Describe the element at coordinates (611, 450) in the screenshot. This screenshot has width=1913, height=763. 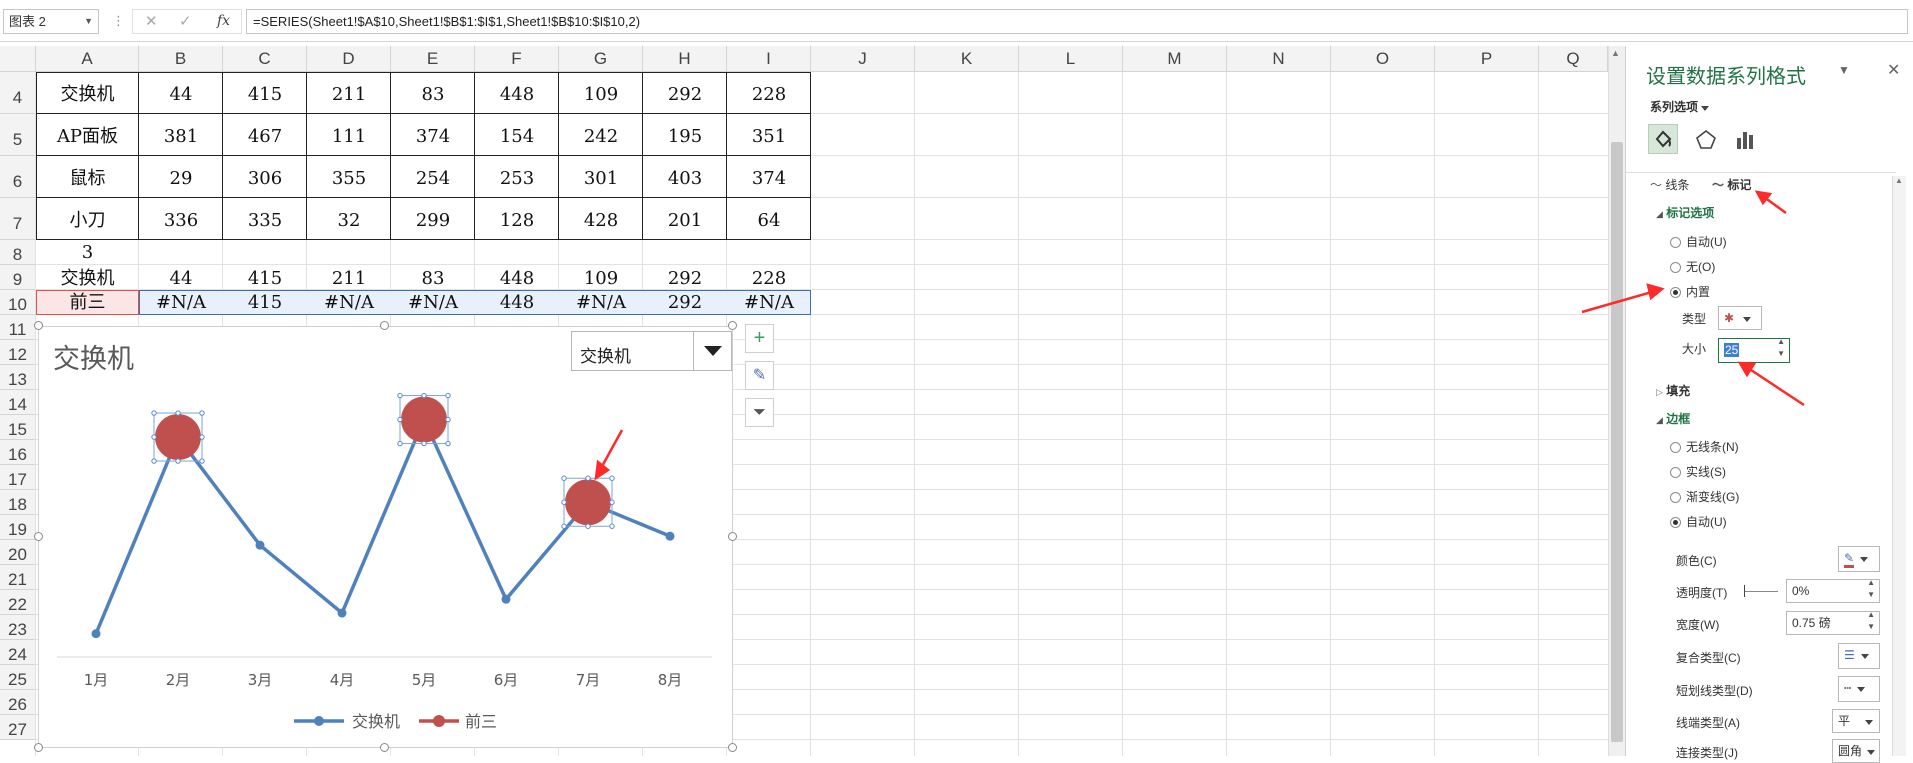
I see `arrow-to-marker` at that location.